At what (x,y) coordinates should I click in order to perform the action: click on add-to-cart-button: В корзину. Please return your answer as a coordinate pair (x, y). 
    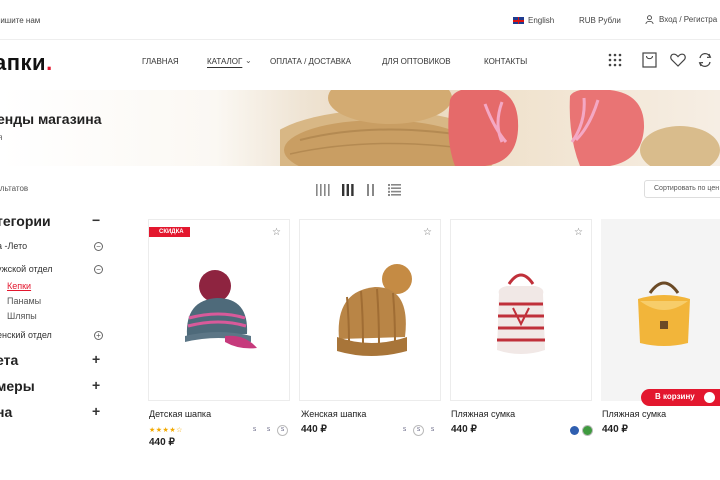
    Looking at the image, I should click on (680, 397).